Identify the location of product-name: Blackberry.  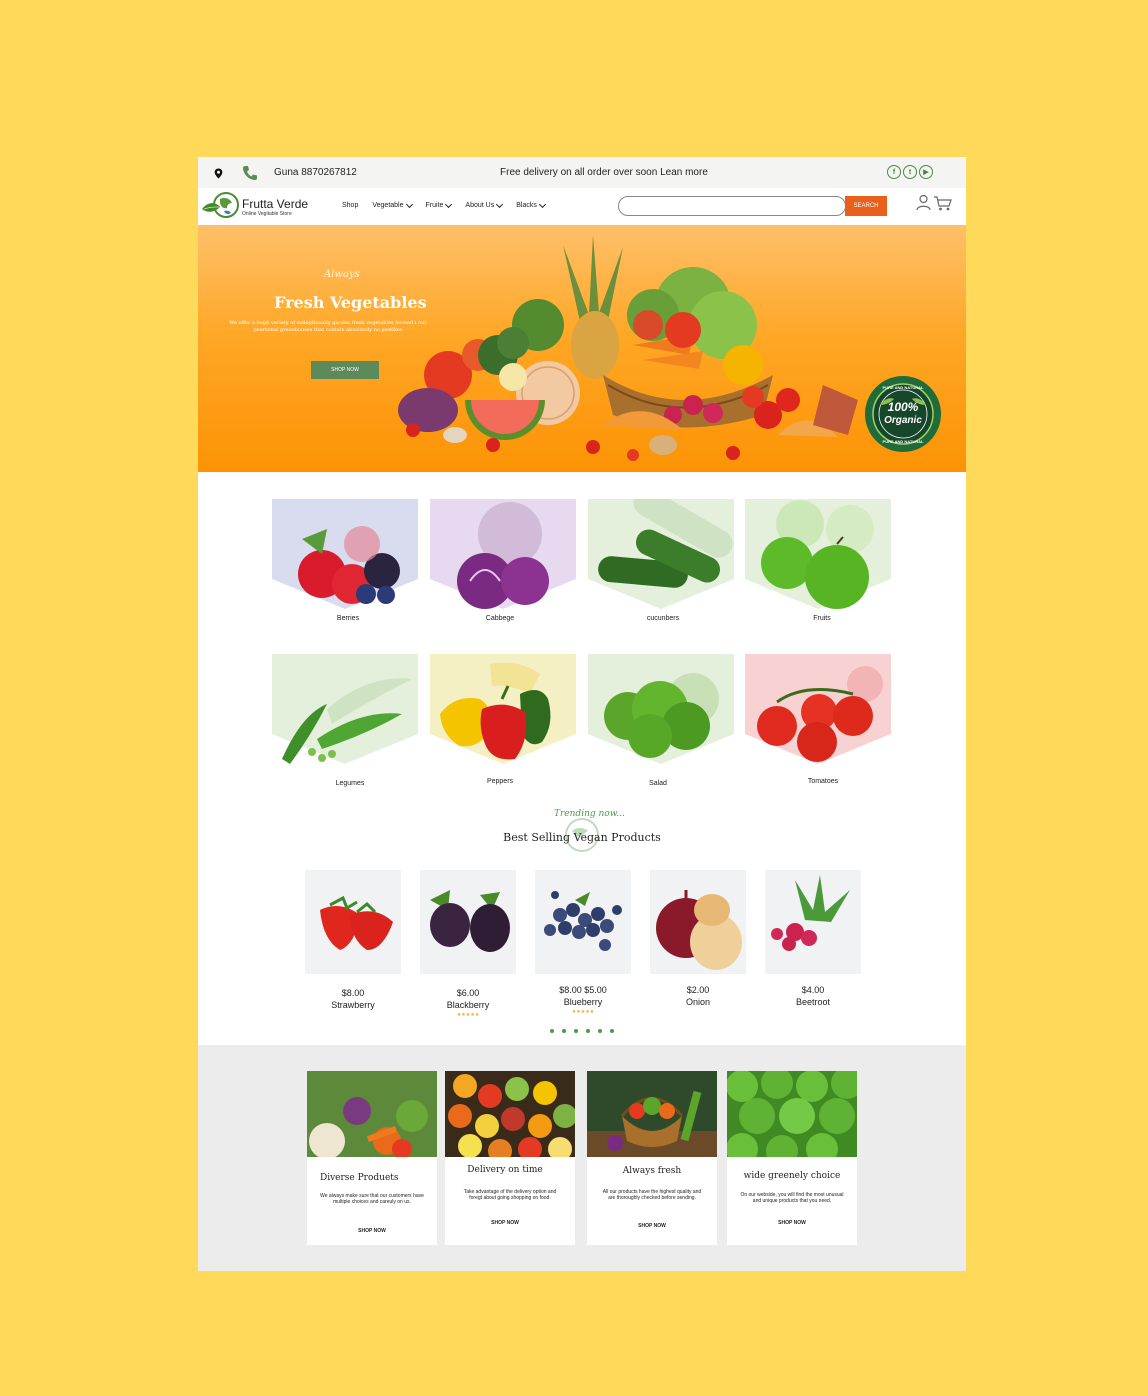
(468, 1005).